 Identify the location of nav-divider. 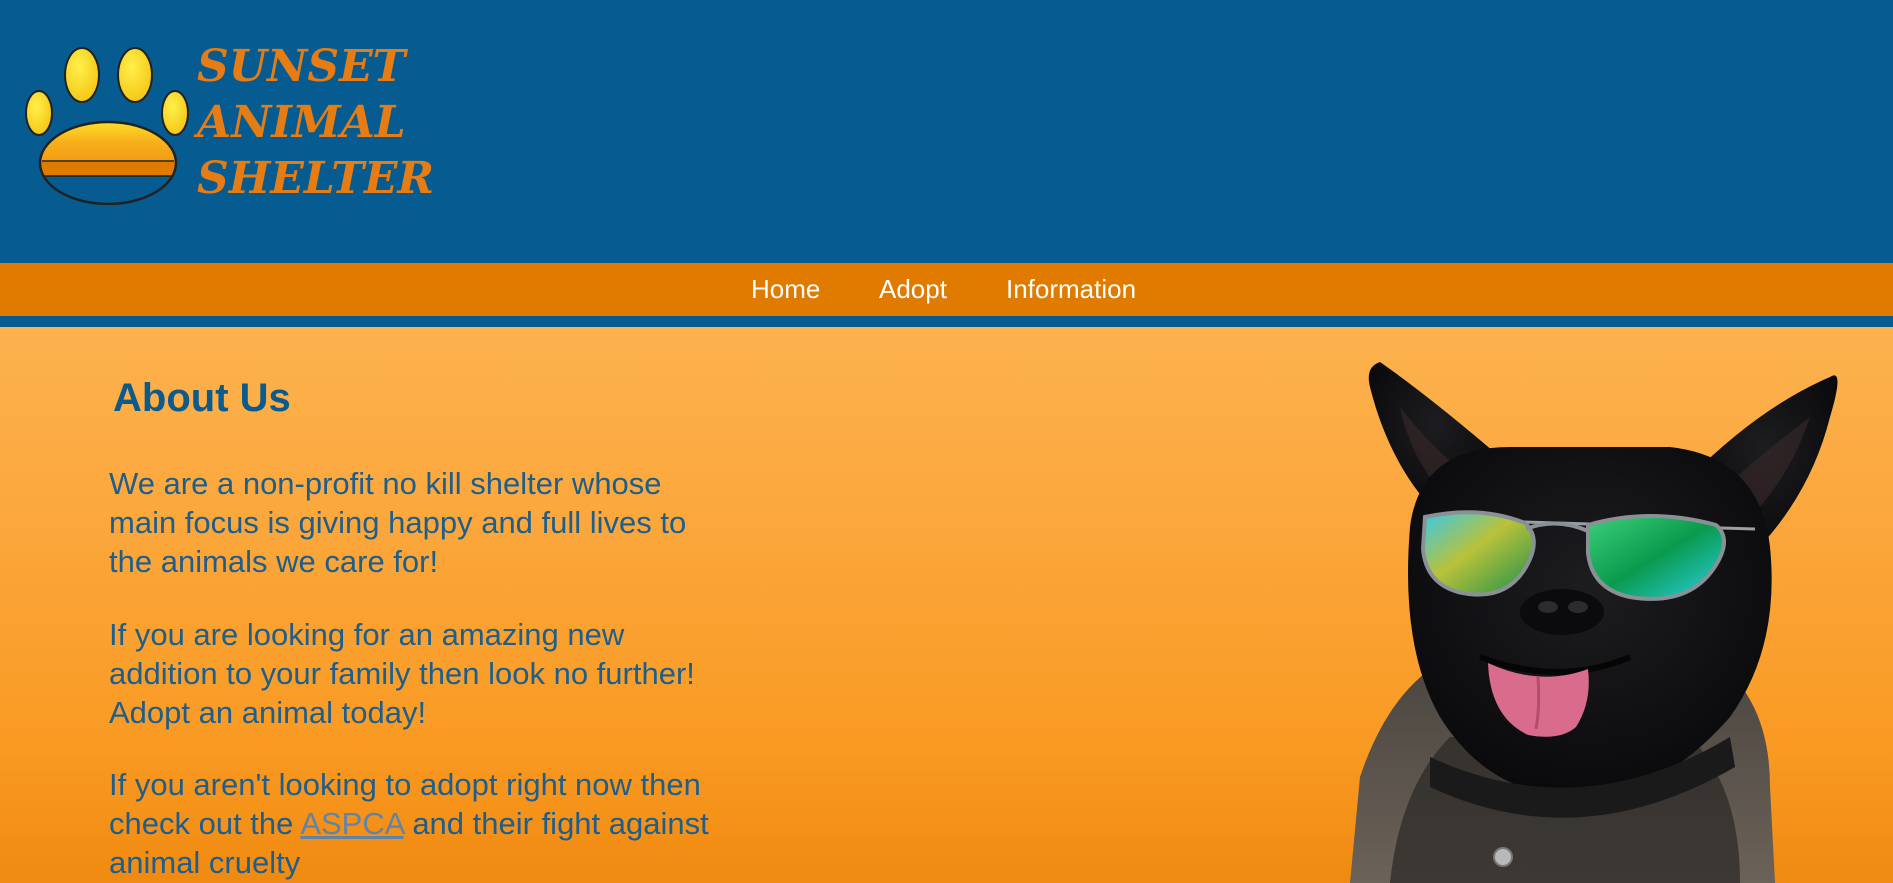
(946, 321).